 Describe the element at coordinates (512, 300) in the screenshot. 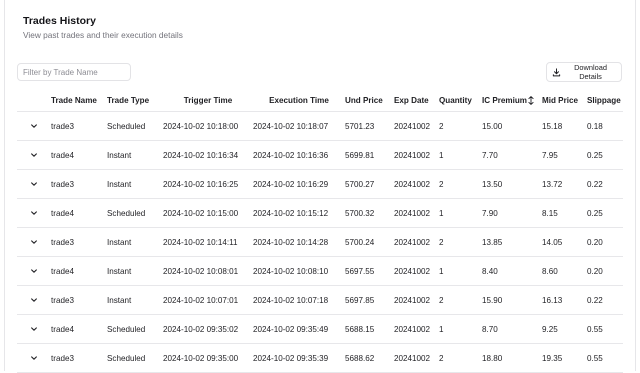

I see `ic-premium-cell: 15.90` at that location.